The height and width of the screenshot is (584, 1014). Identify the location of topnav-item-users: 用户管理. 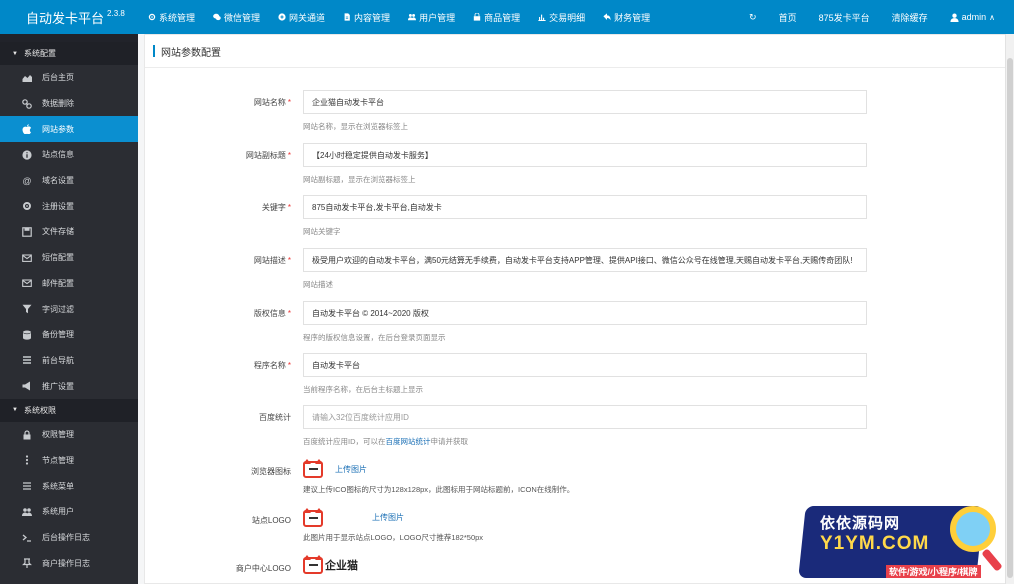
(430, 17).